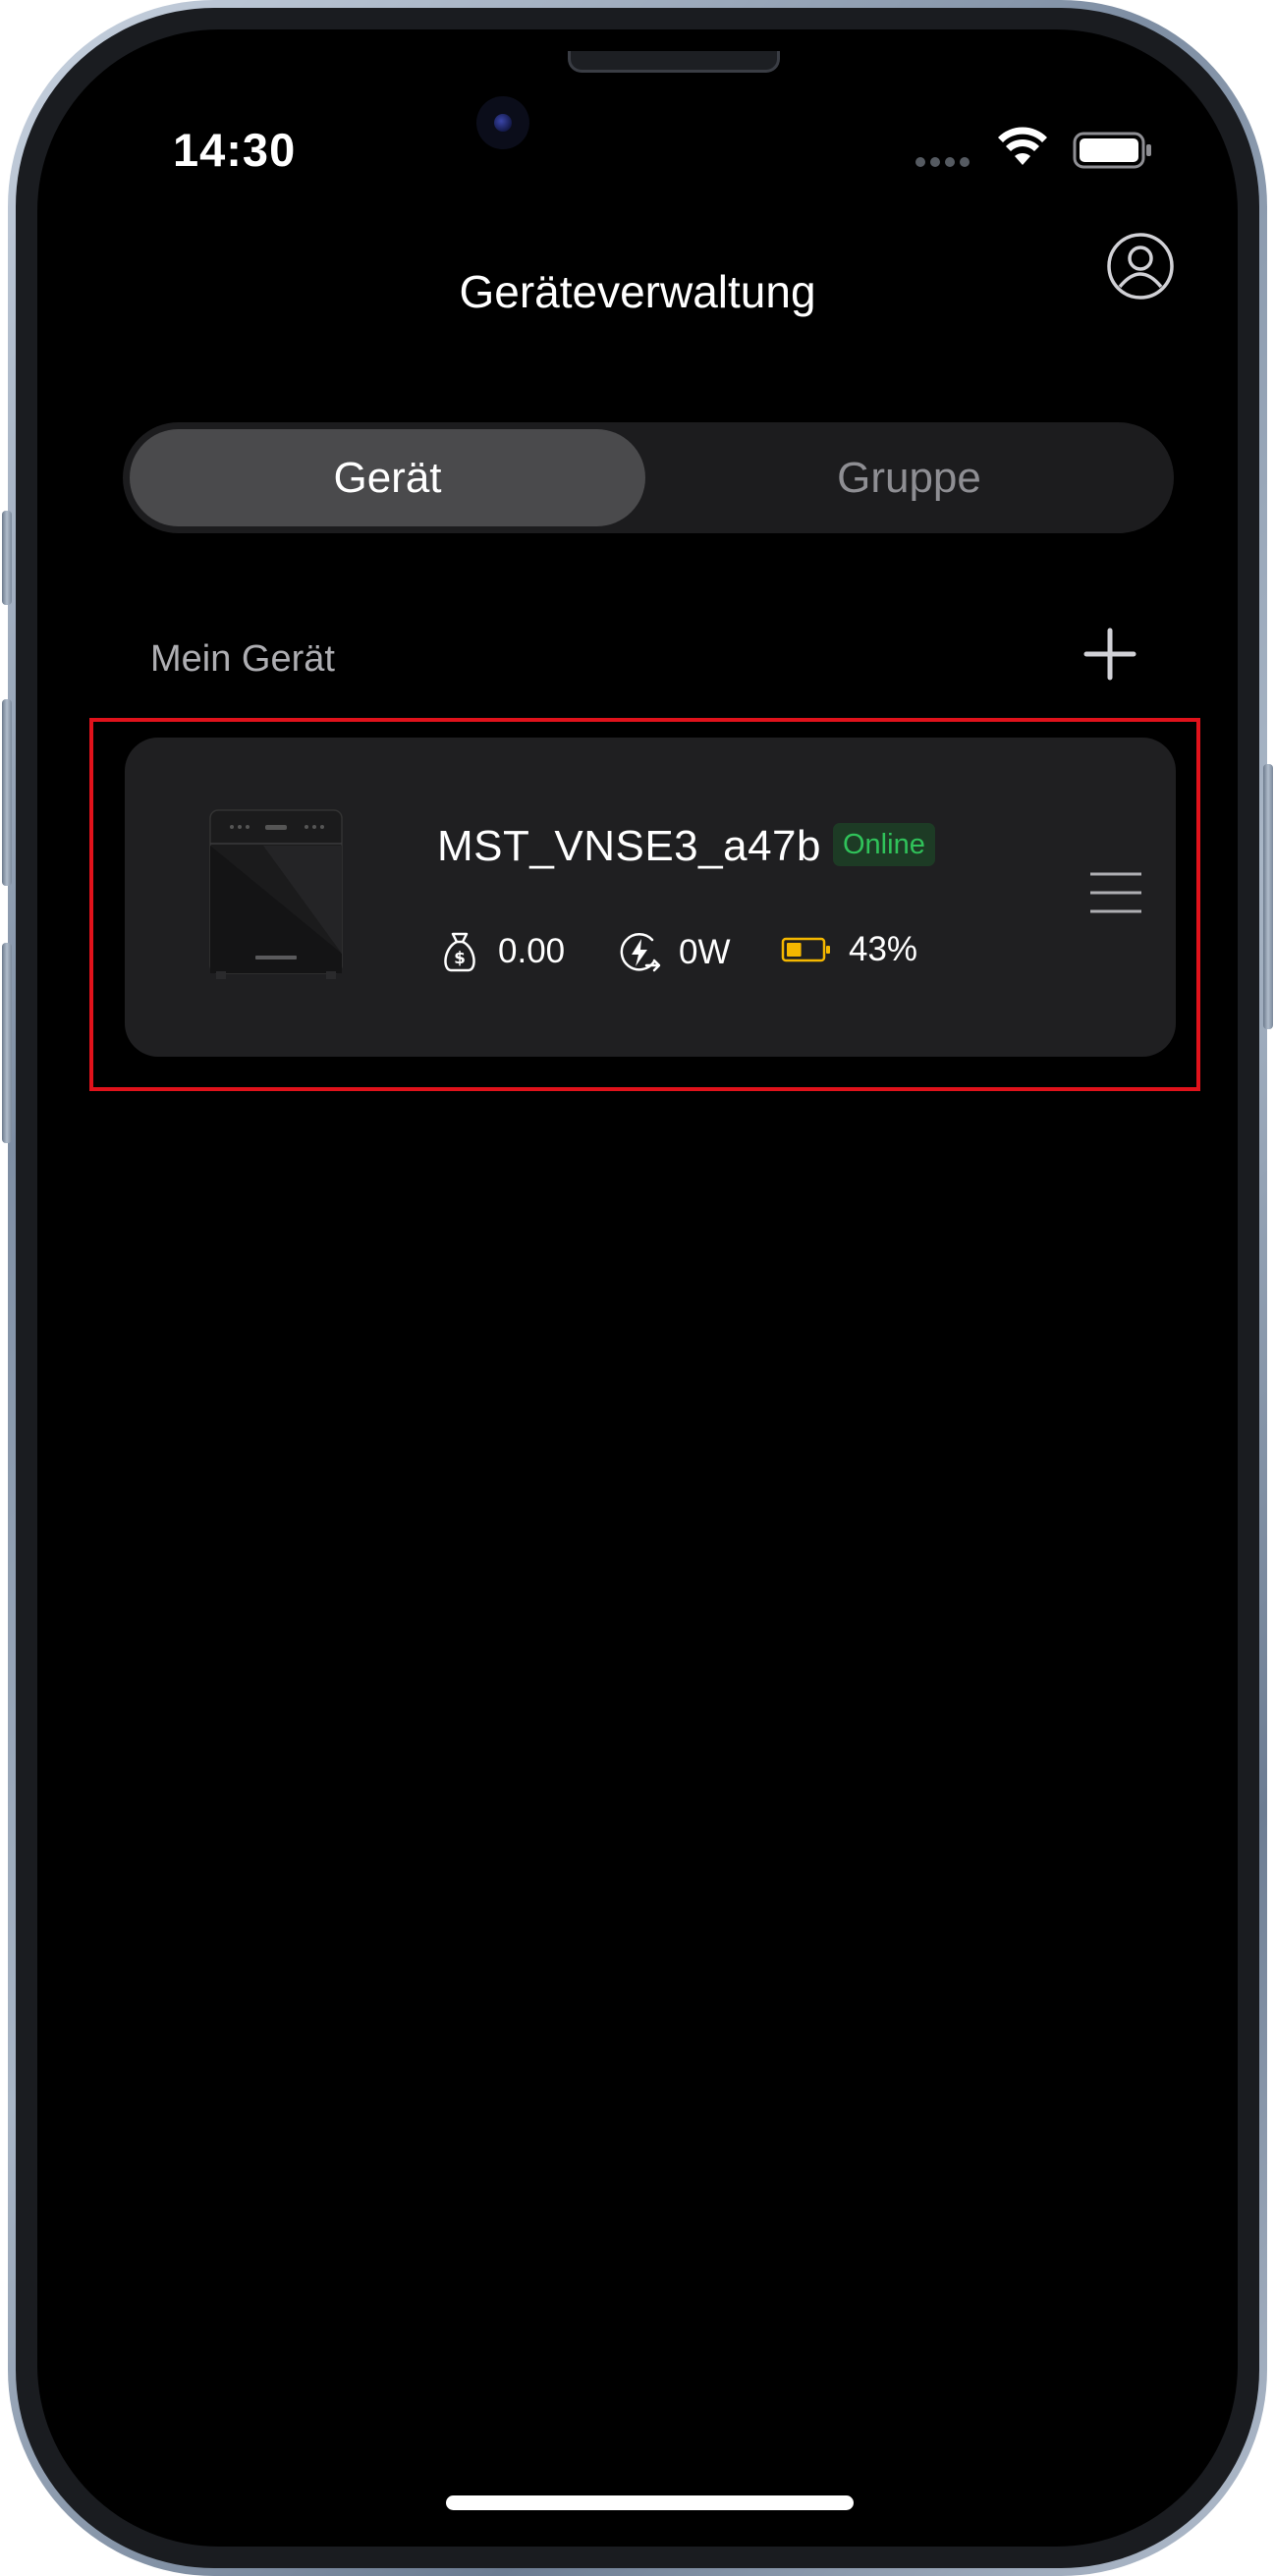 The image size is (1275, 2576). I want to click on side-button-volume-up, so click(7, 793).